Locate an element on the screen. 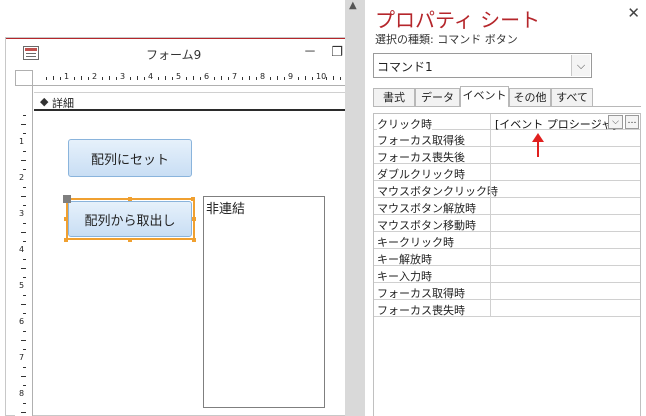 The image size is (646, 416). property-row: ダブルクリック時 is located at coordinates (507, 172).